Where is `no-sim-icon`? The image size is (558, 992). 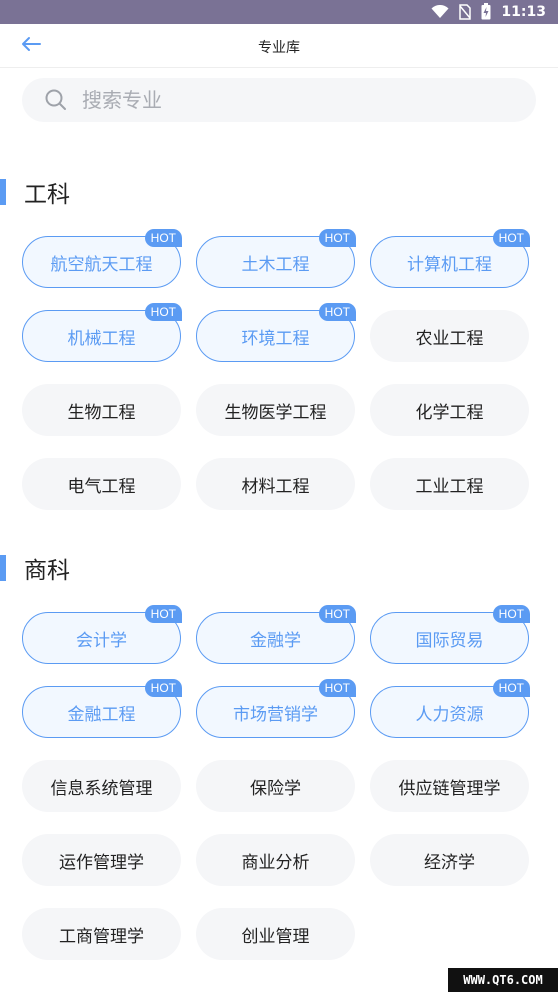
no-sim-icon is located at coordinates (465, 11).